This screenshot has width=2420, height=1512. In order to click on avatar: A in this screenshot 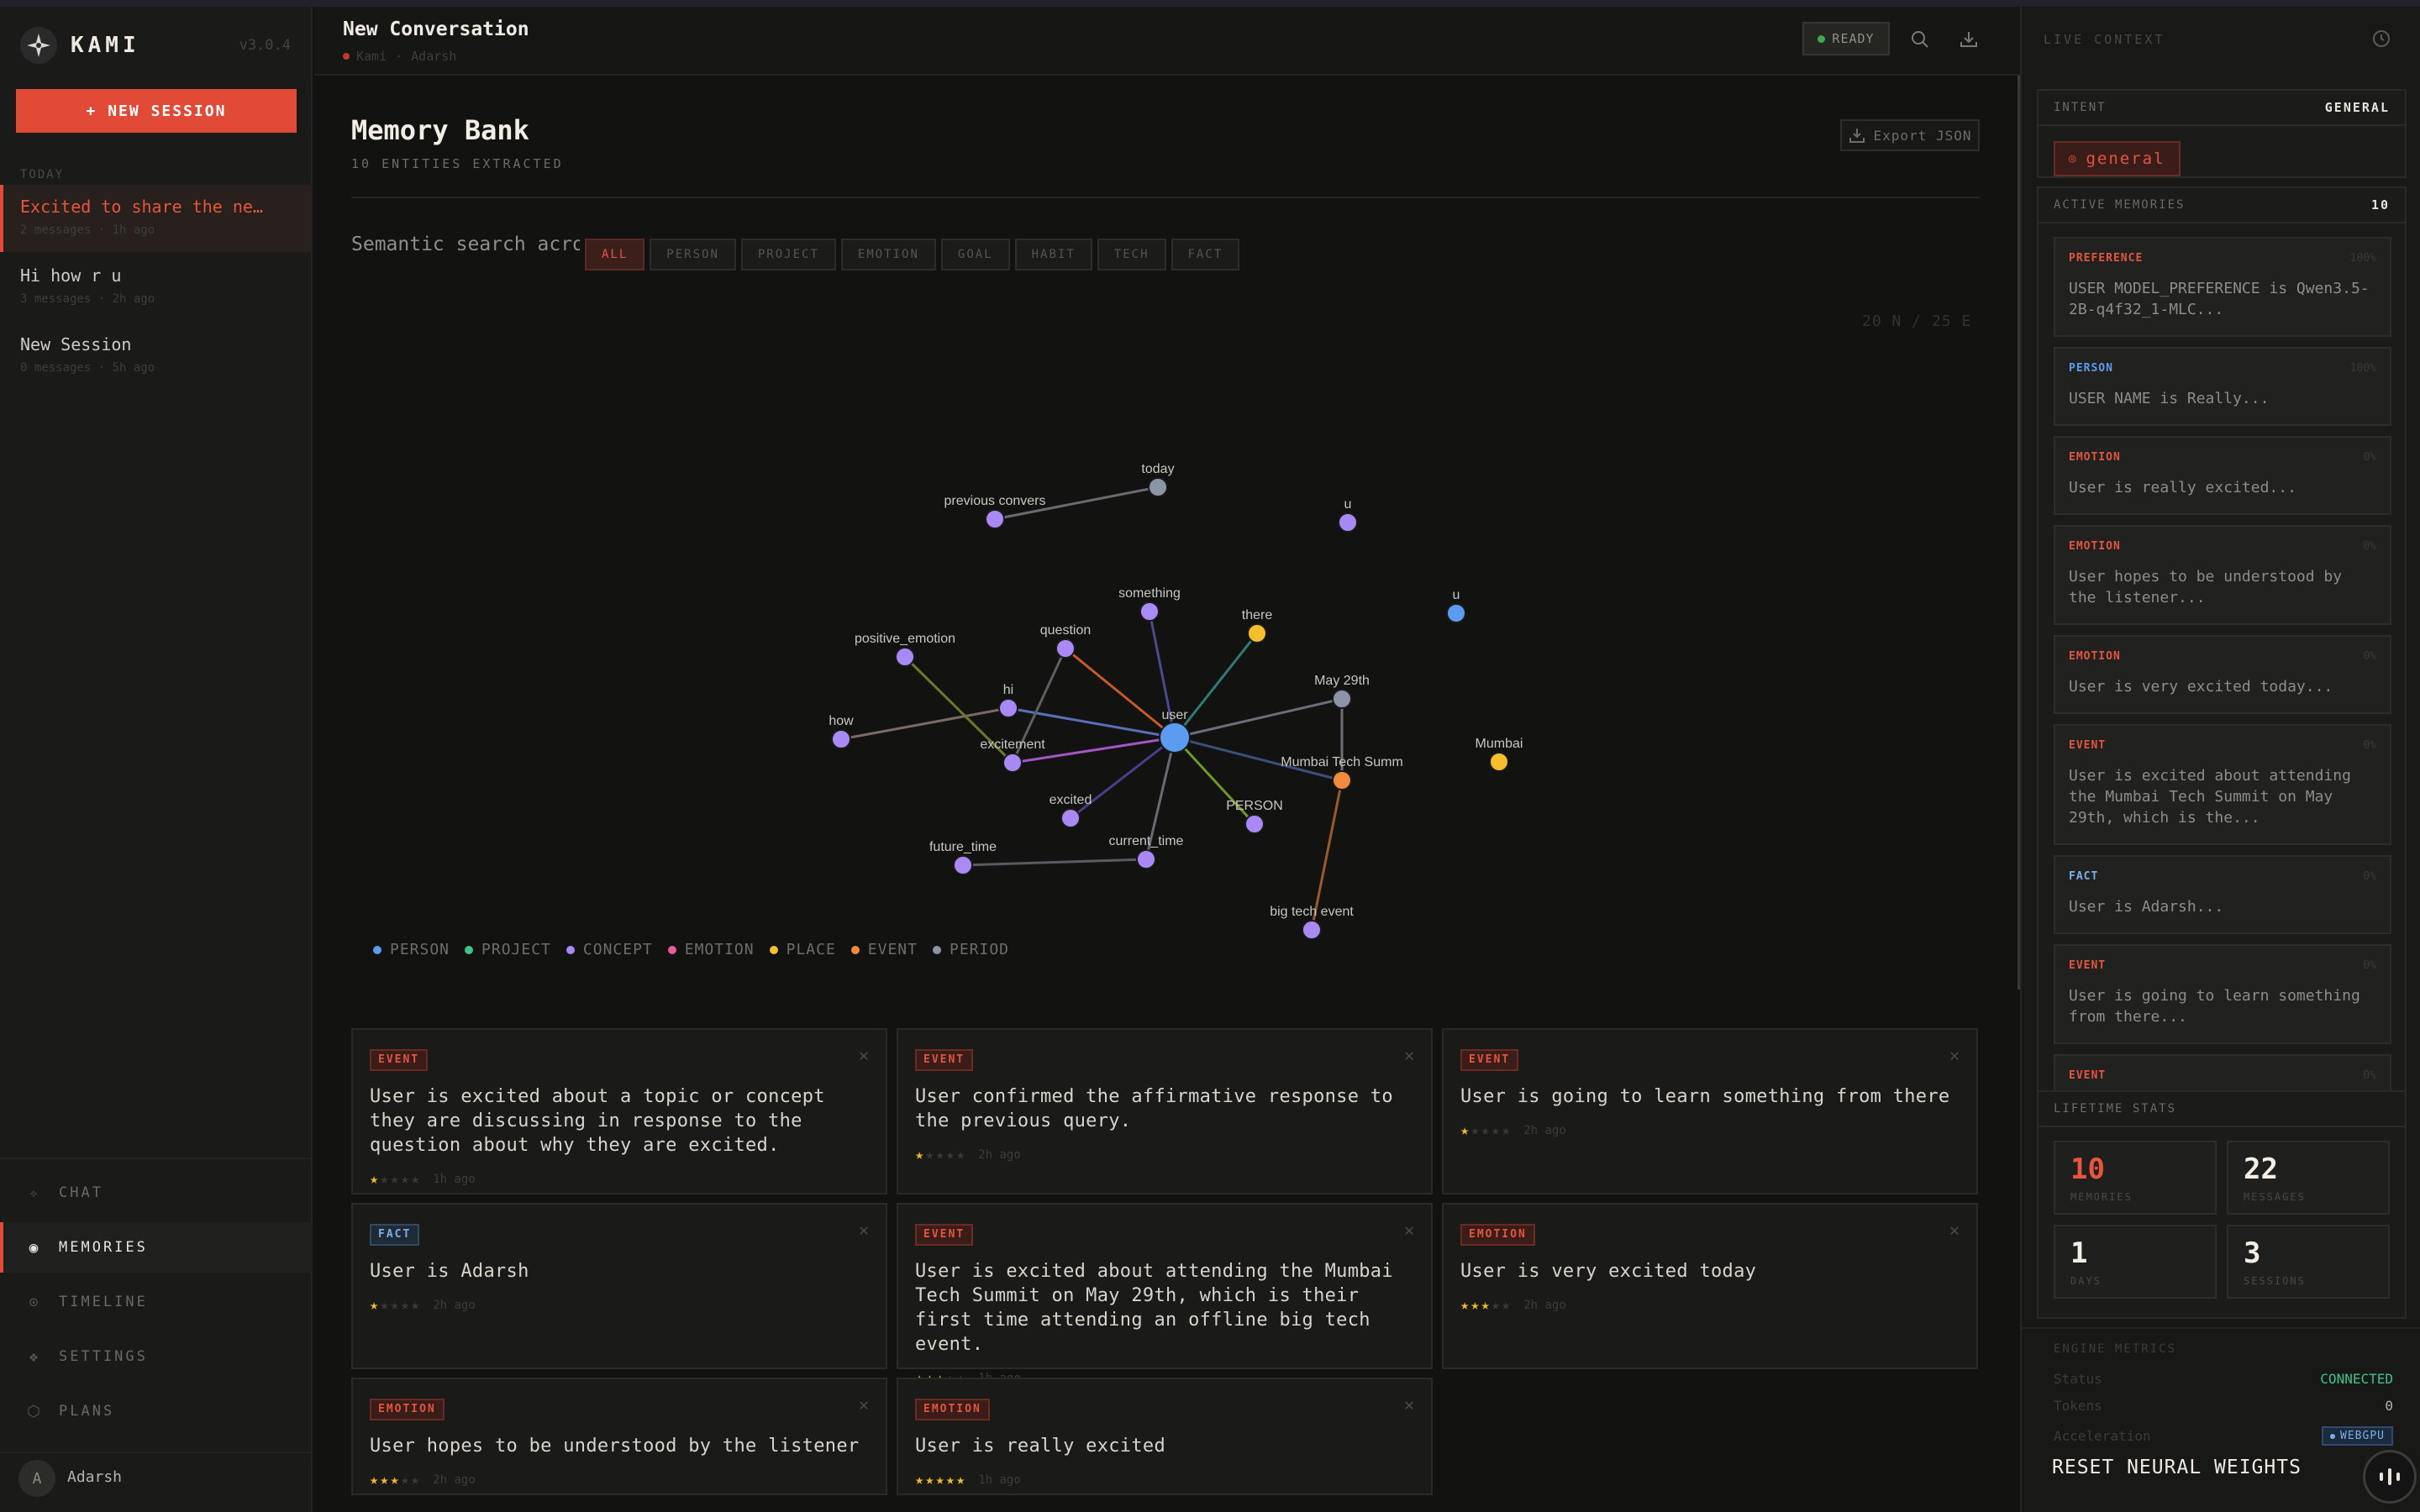, I will do `click(36, 1478)`.